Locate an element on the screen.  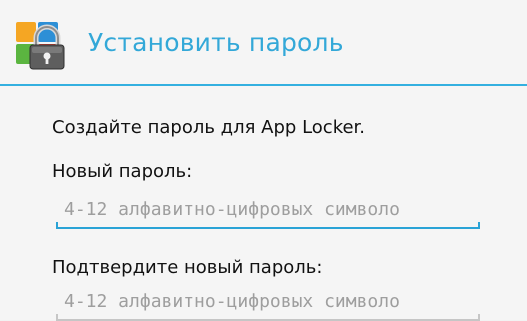
dialog-title: Установить пароль is located at coordinates (216, 42).